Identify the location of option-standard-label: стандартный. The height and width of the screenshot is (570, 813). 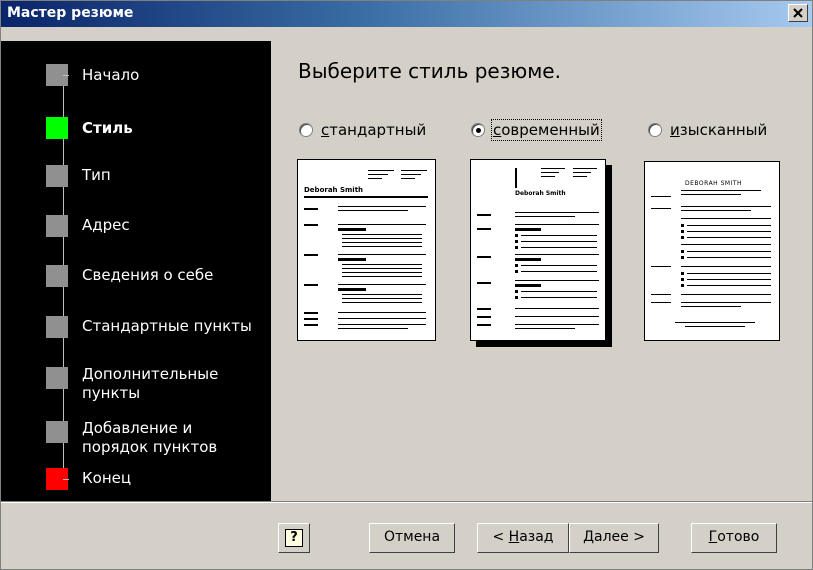
(374, 130).